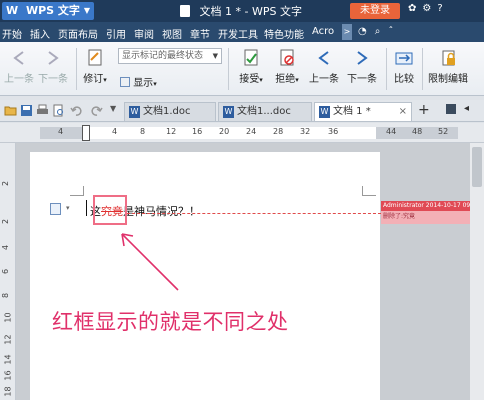  I want to click on menu-reference: 引用, so click(116, 33).